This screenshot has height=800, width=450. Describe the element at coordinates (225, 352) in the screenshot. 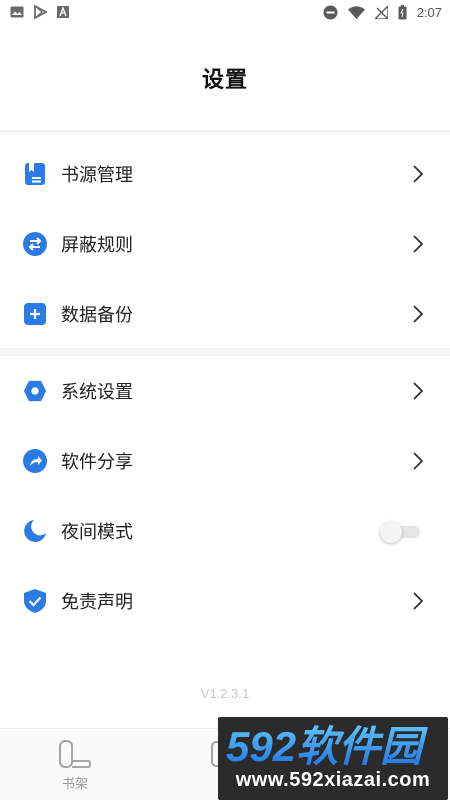

I see `section-divider` at that location.